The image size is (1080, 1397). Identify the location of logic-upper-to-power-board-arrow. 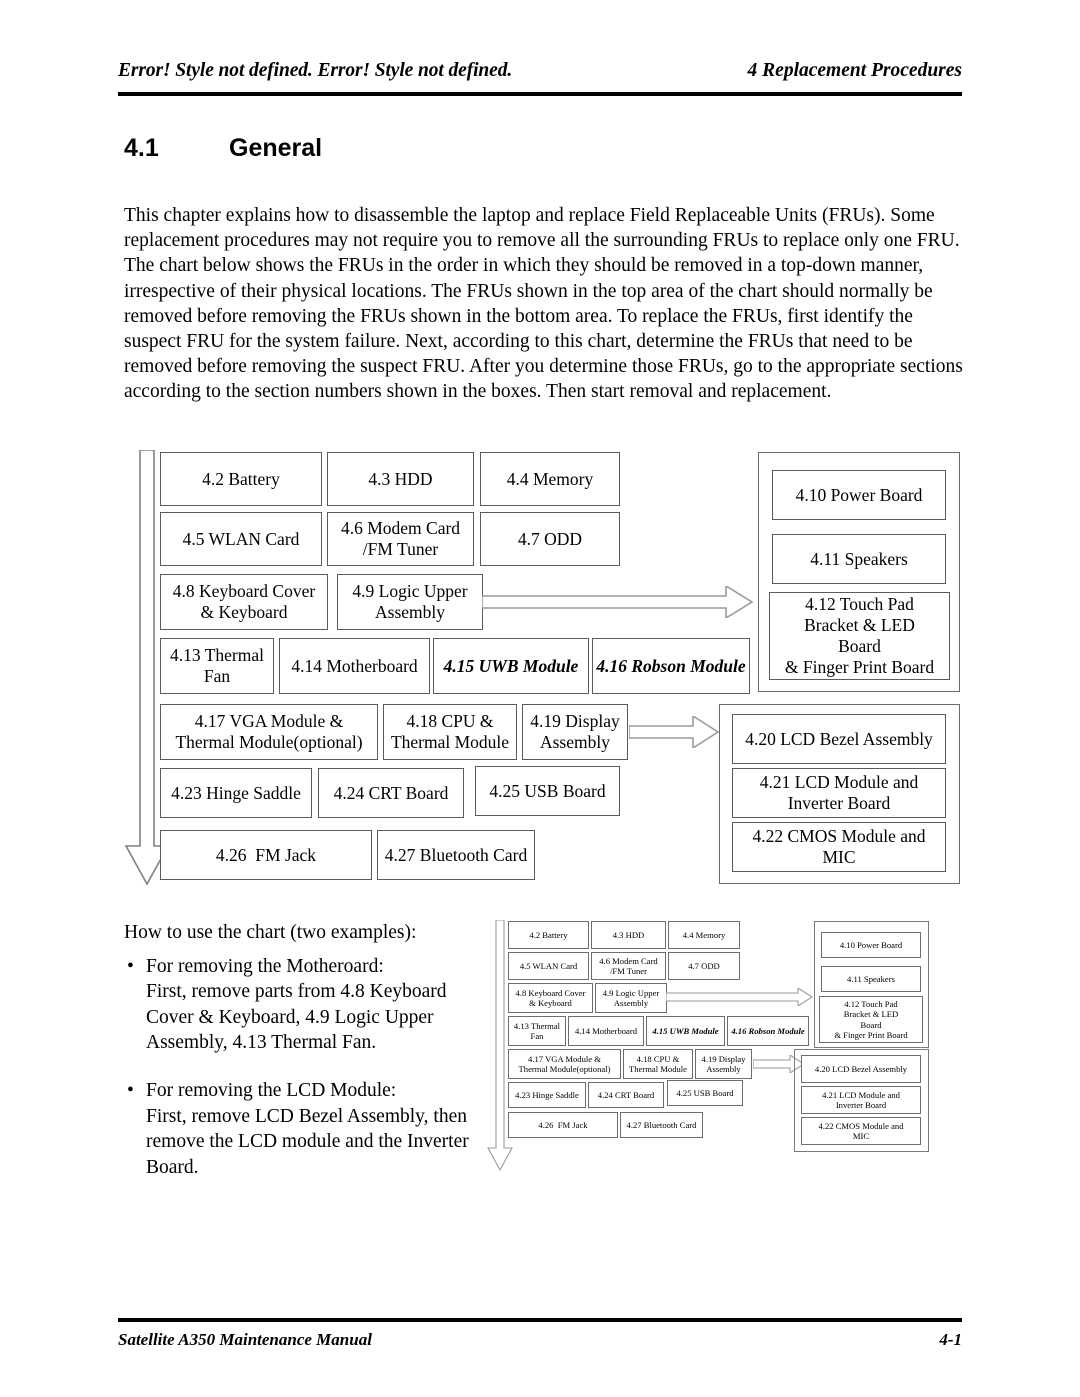
(618, 602).